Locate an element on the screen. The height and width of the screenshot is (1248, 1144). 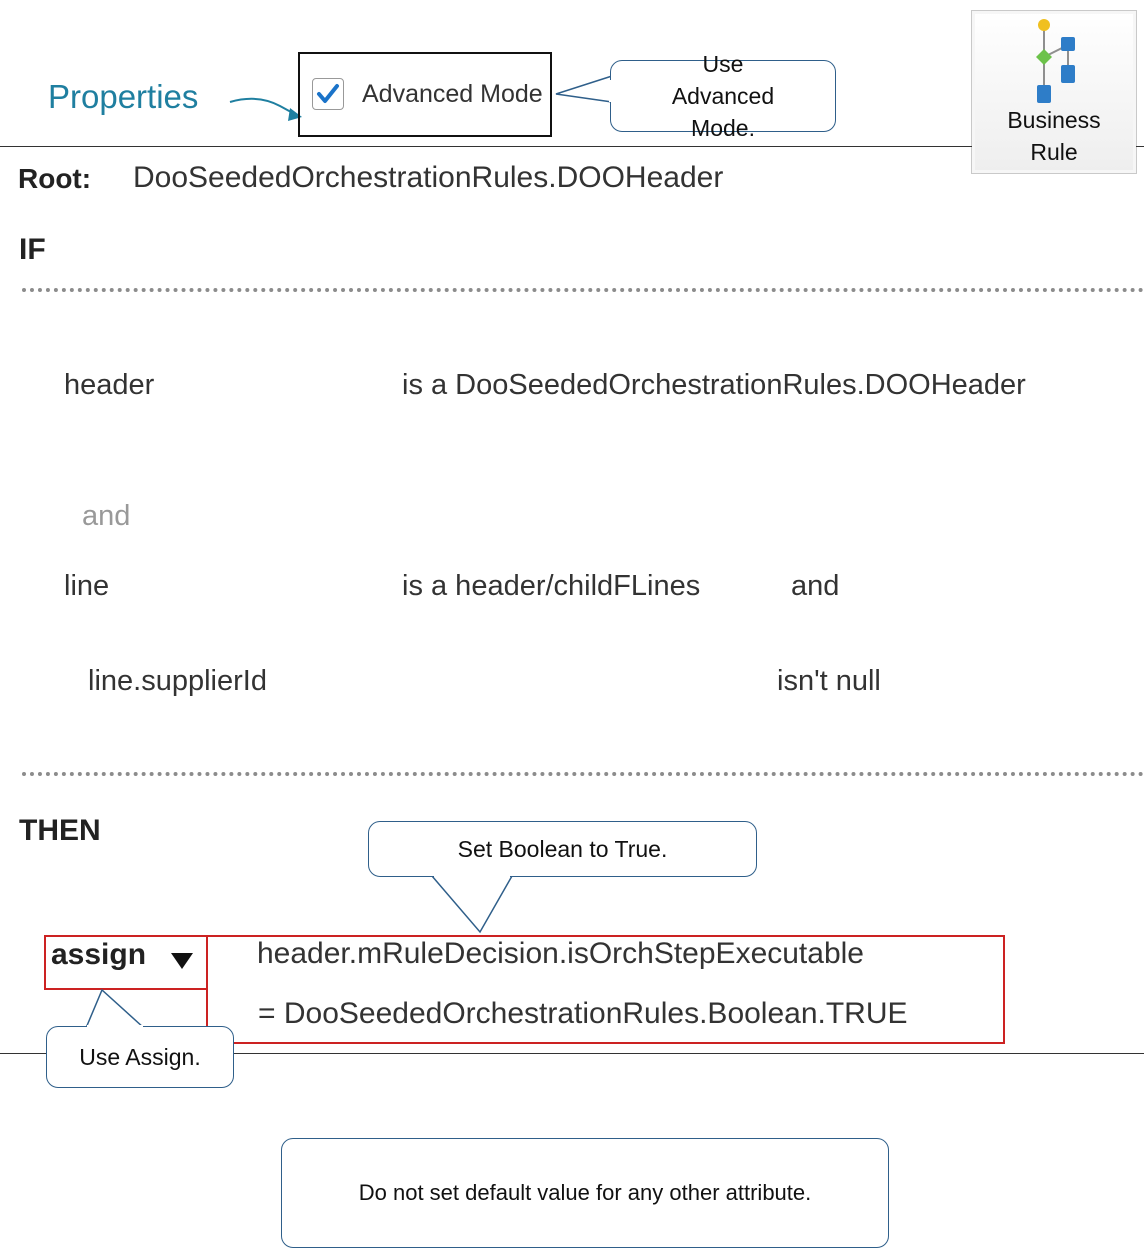
supplier-operator: isn't null is located at coordinates (829, 681).